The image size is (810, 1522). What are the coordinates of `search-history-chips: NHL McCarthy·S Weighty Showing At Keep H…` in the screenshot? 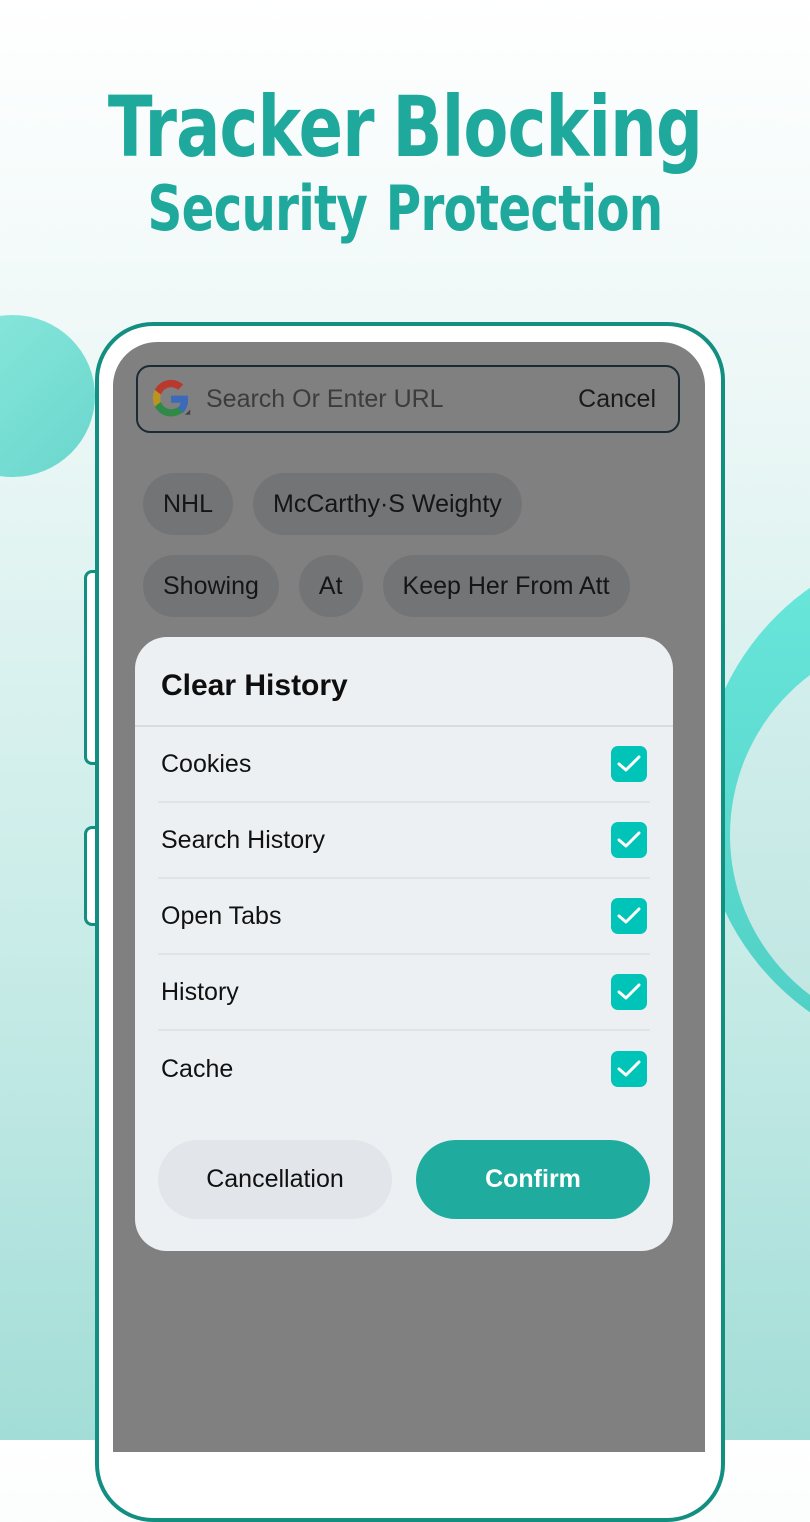 It's located at (413, 555).